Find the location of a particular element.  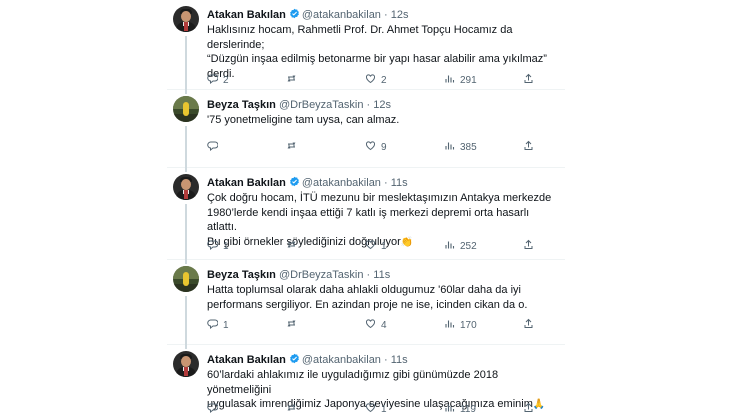

like-button: 9 is located at coordinates (376, 147).